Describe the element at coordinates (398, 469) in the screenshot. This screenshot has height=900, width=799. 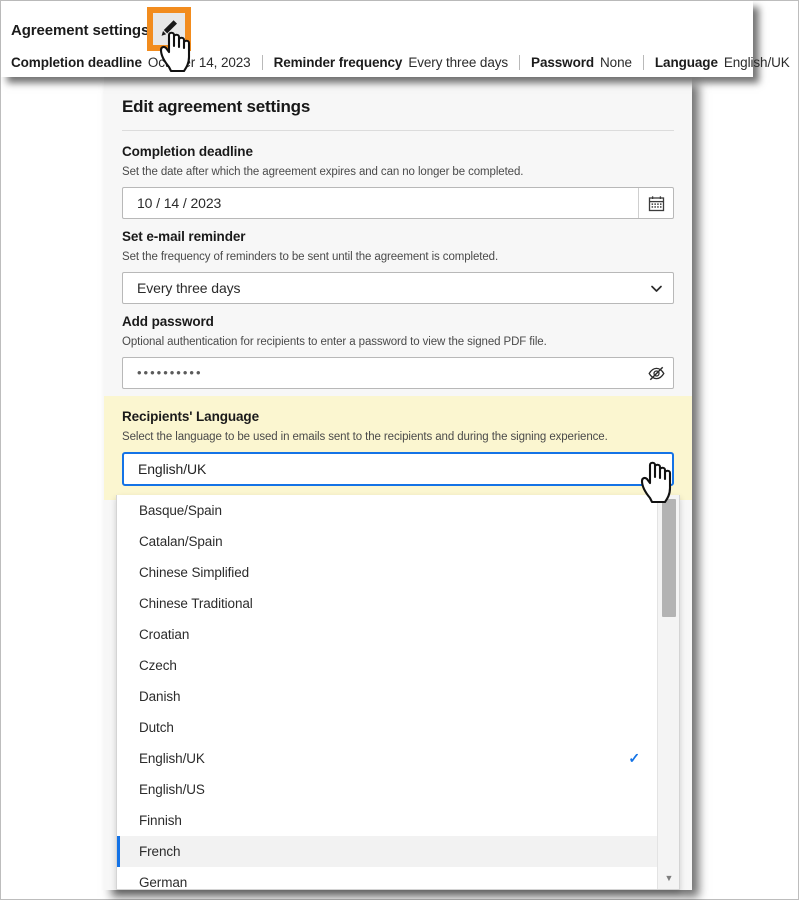
I see `language-select: English/UK` at that location.